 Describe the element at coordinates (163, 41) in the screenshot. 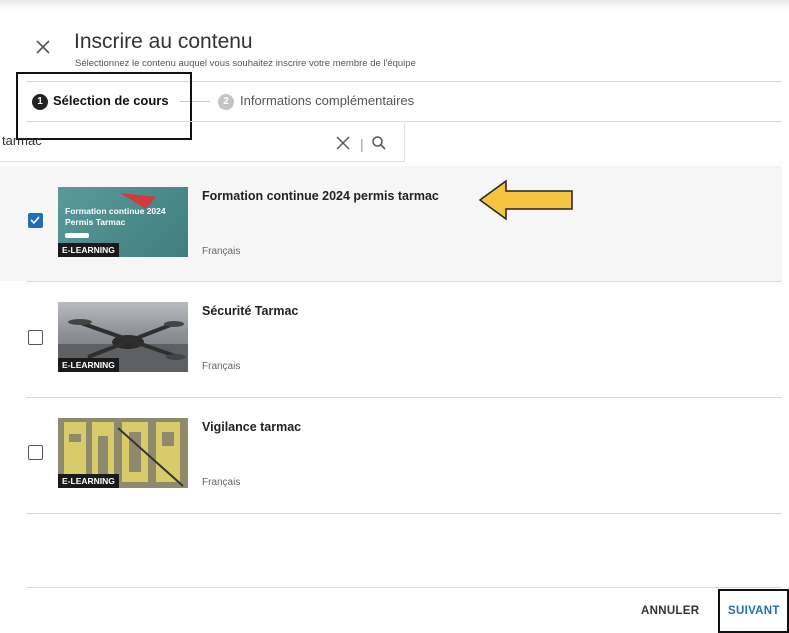

I see `dialog-title: Inscrire au contenu` at that location.